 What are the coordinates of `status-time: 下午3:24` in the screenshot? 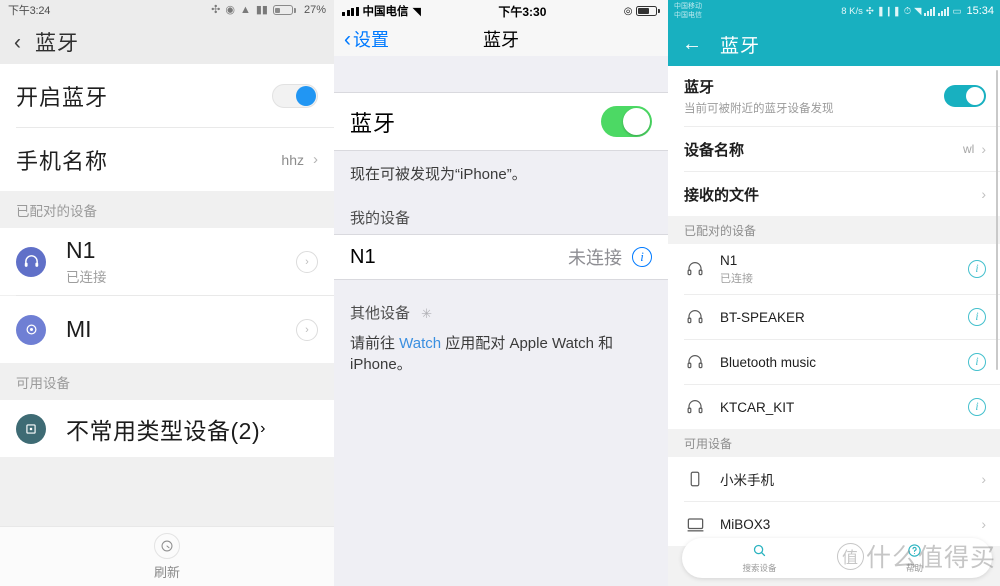 It's located at (29, 11).